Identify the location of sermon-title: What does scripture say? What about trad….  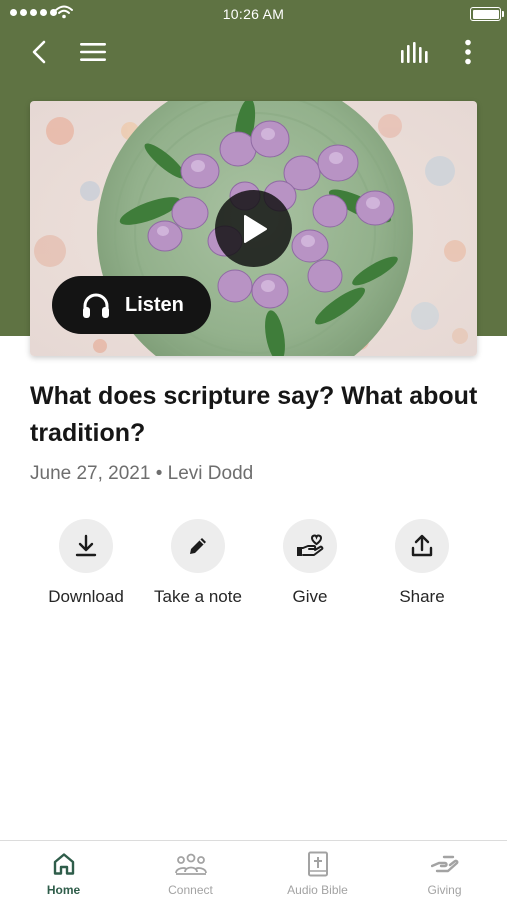
(254, 414).